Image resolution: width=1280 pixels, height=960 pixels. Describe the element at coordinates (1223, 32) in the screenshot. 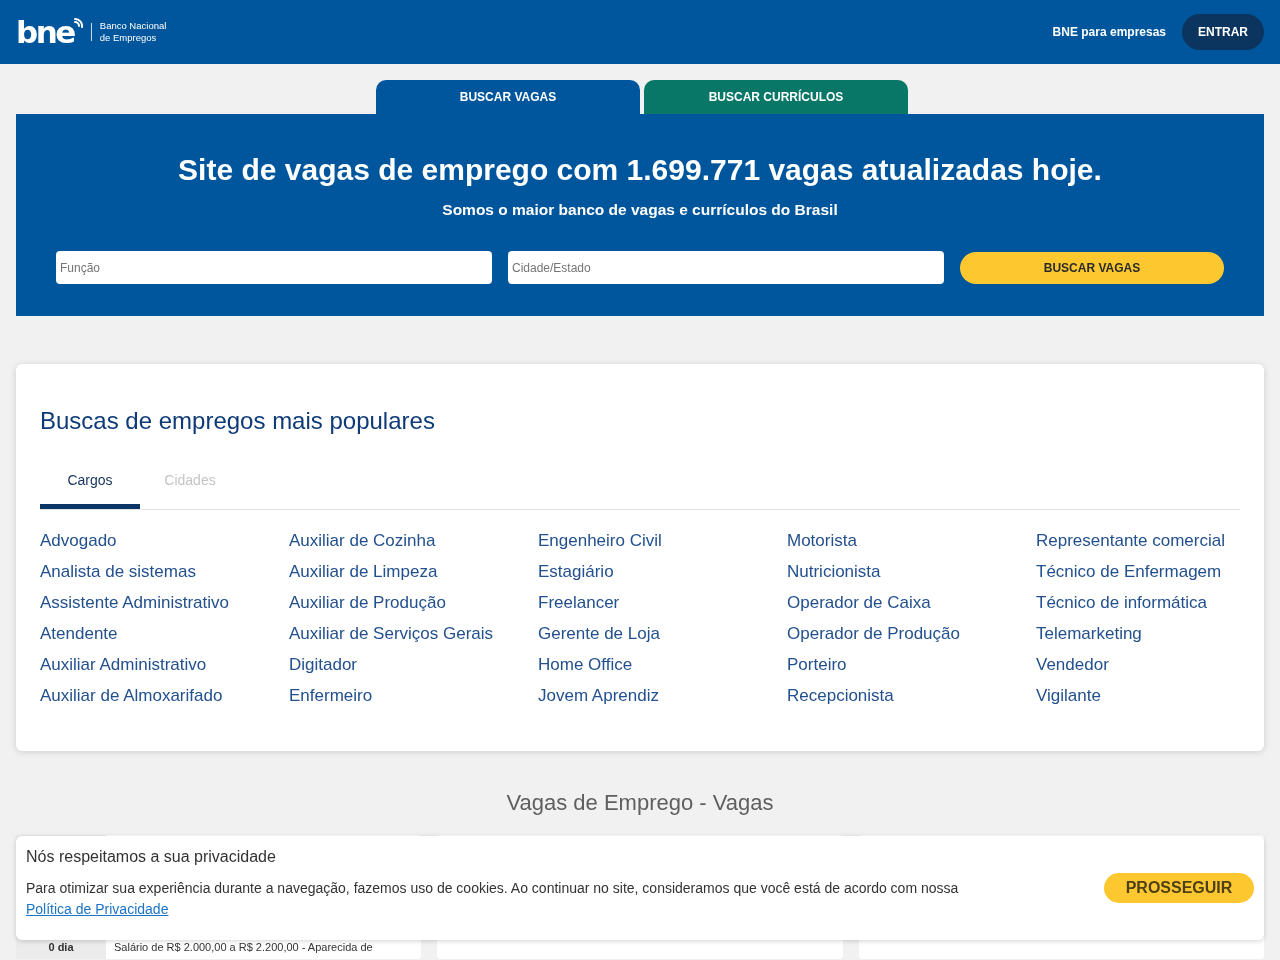

I see `login-button: ENTRAR` at that location.